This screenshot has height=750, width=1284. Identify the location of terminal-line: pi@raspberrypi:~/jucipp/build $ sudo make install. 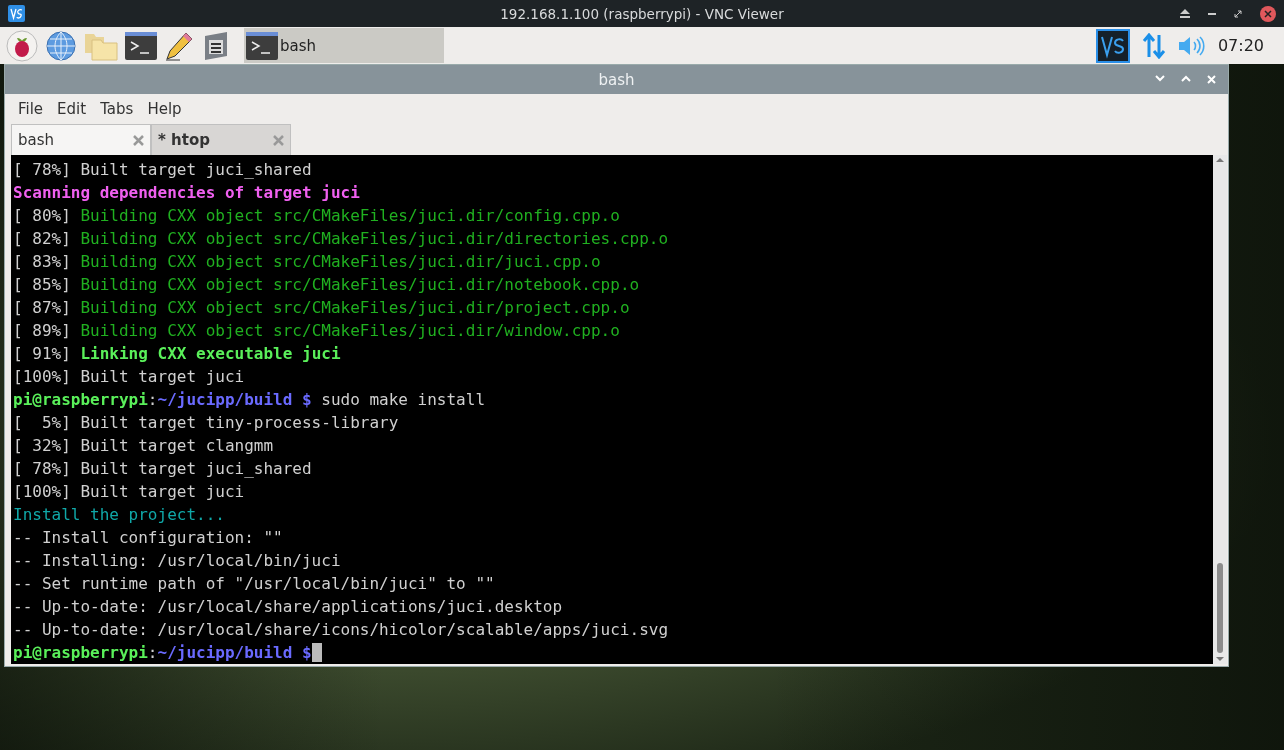
(249, 400).